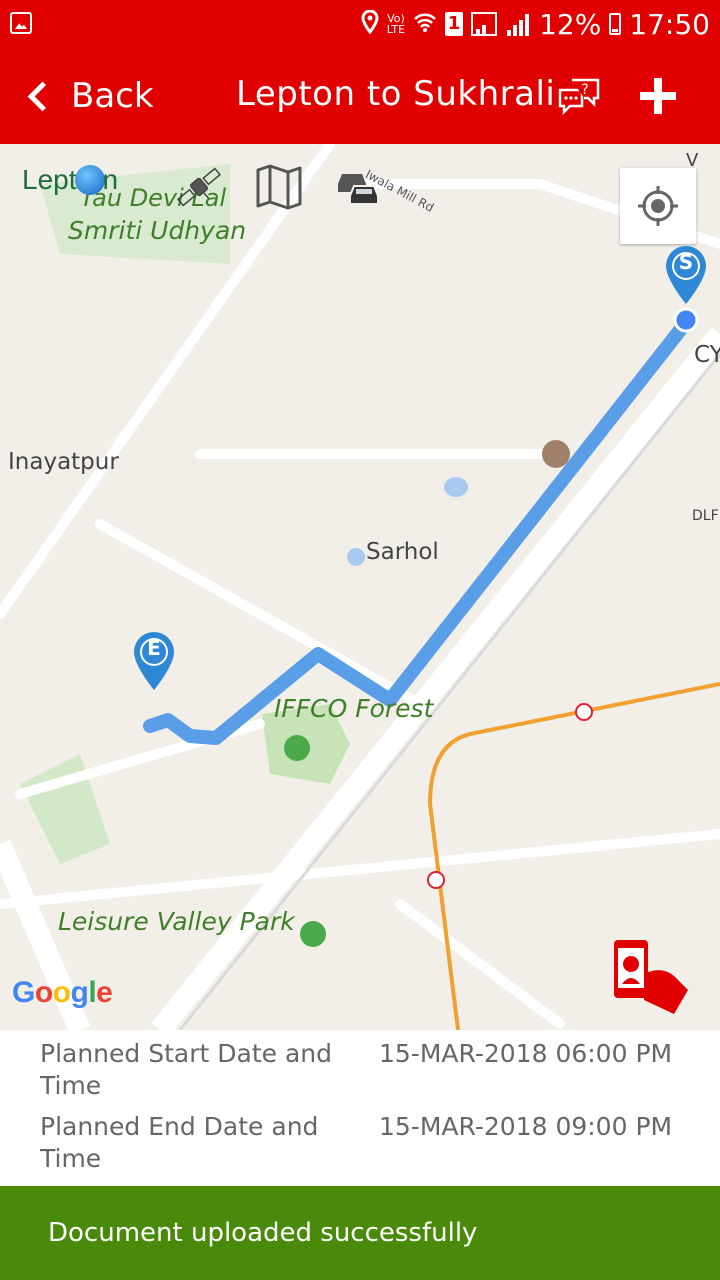 This screenshot has height=1280, width=720. Describe the element at coordinates (686, 262) in the screenshot. I see `start-marker-label: S` at that location.